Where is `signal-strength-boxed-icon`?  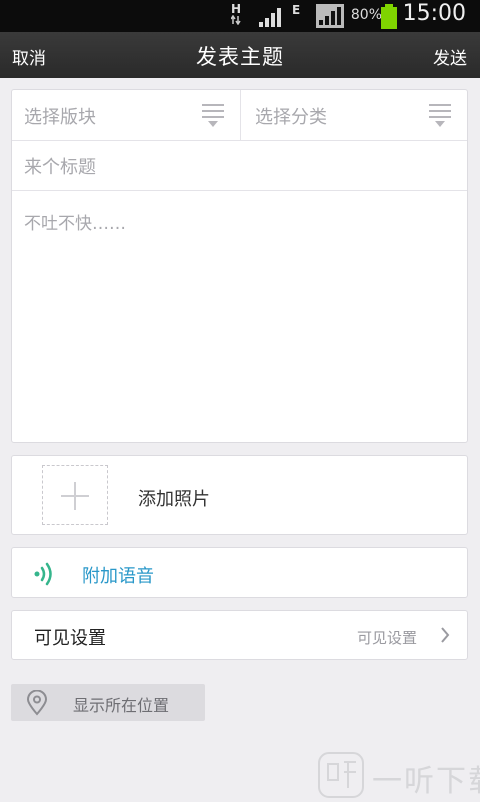
signal-strength-boxed-icon is located at coordinates (330, 16).